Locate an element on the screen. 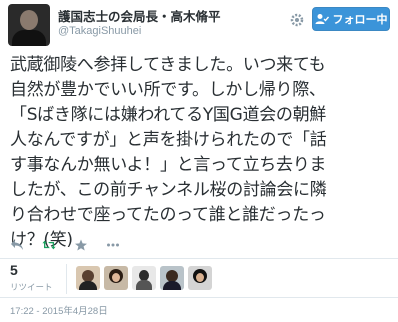  retweeter-avatars is located at coordinates (144, 278).